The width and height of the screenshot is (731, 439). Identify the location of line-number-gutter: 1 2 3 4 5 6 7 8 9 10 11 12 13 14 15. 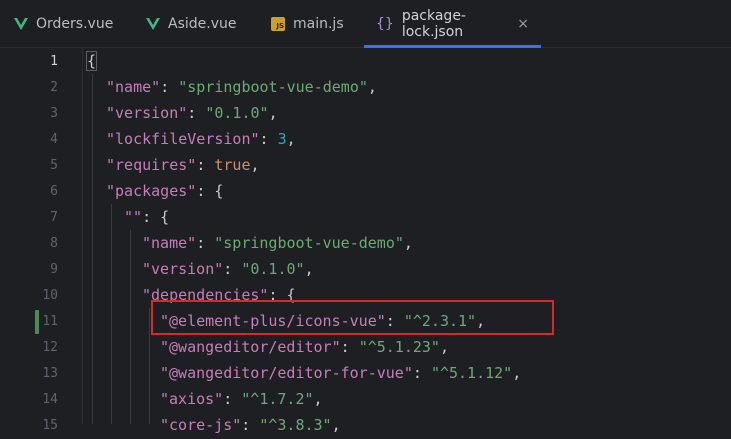
(37, 240).